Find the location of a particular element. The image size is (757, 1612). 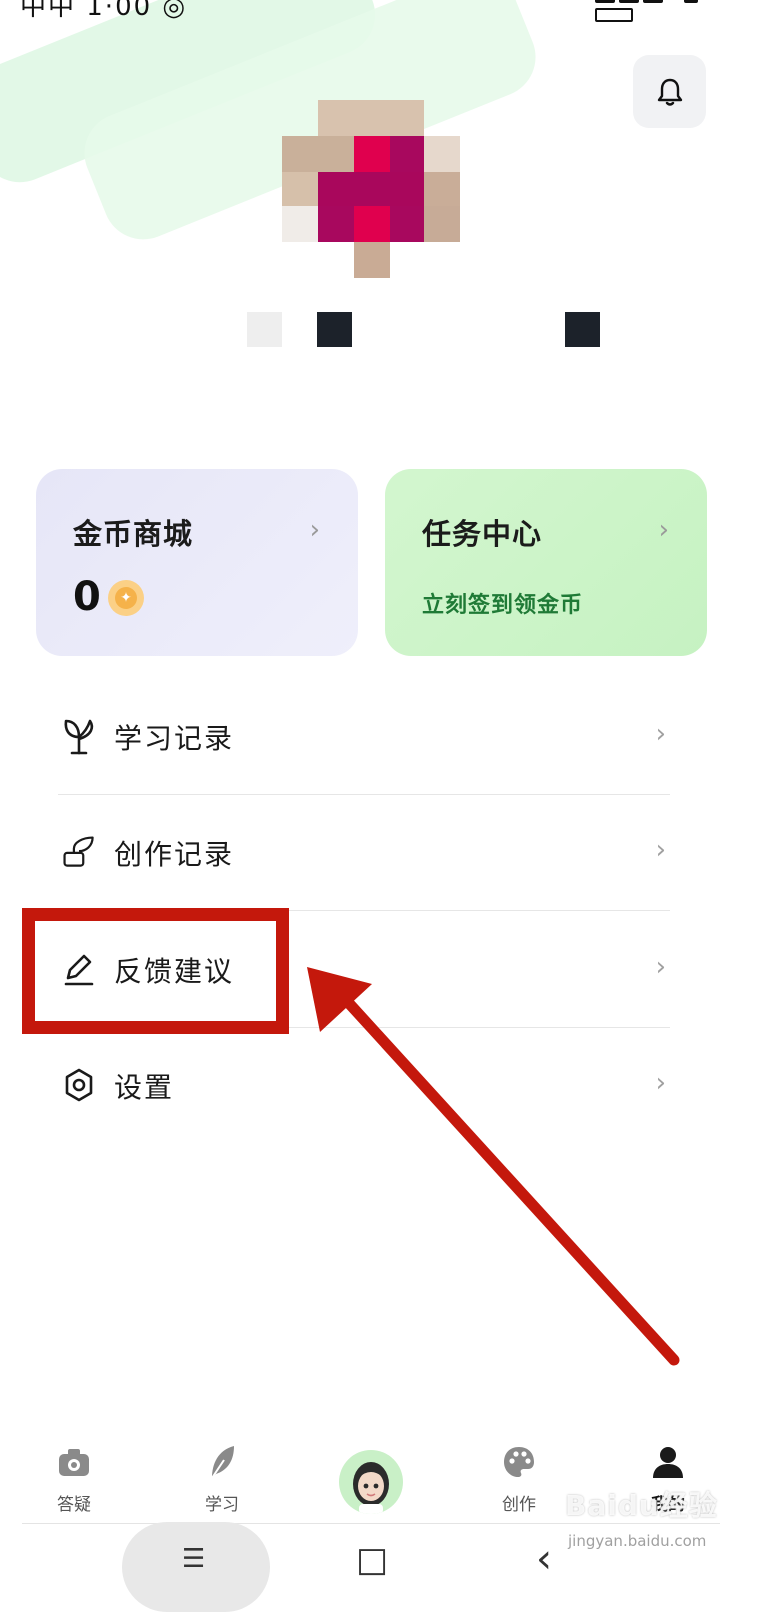

tab-label: 答疑 is located at coordinates (74, 1505).